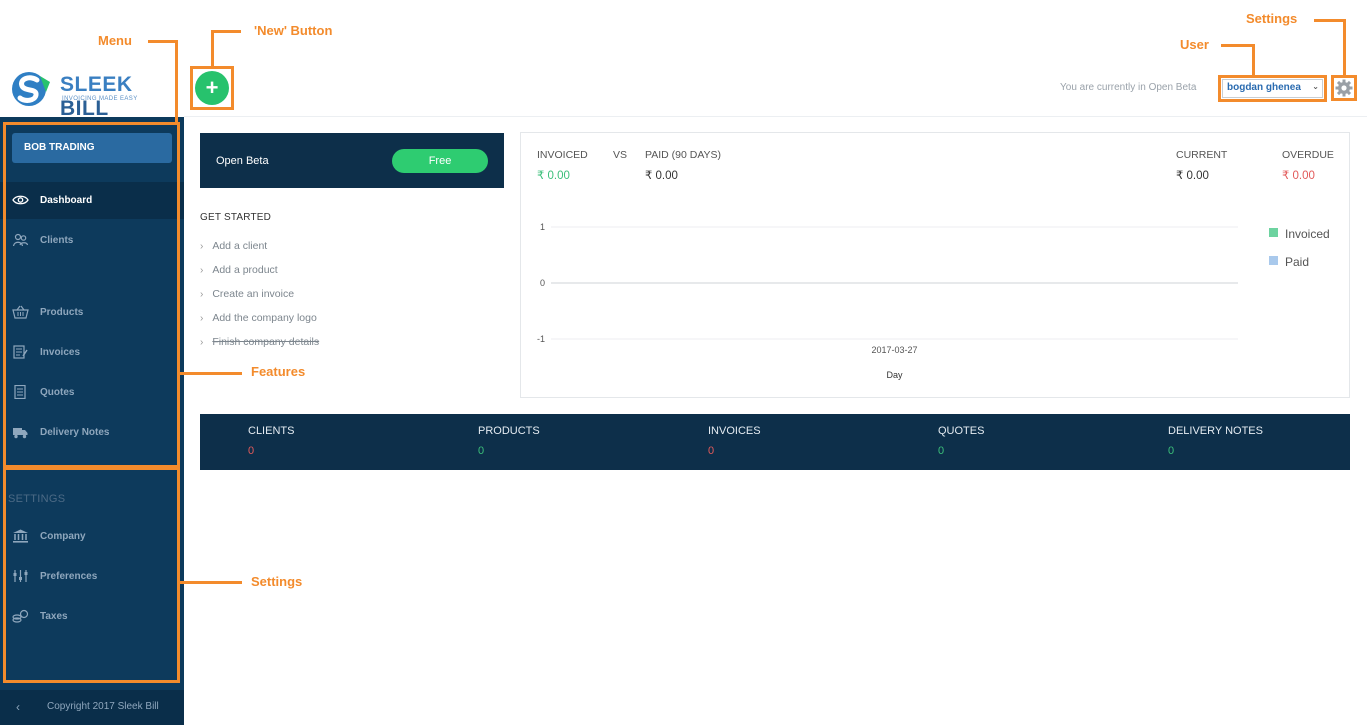  I want to click on count-label-invoices: INVOICES, so click(734, 431).